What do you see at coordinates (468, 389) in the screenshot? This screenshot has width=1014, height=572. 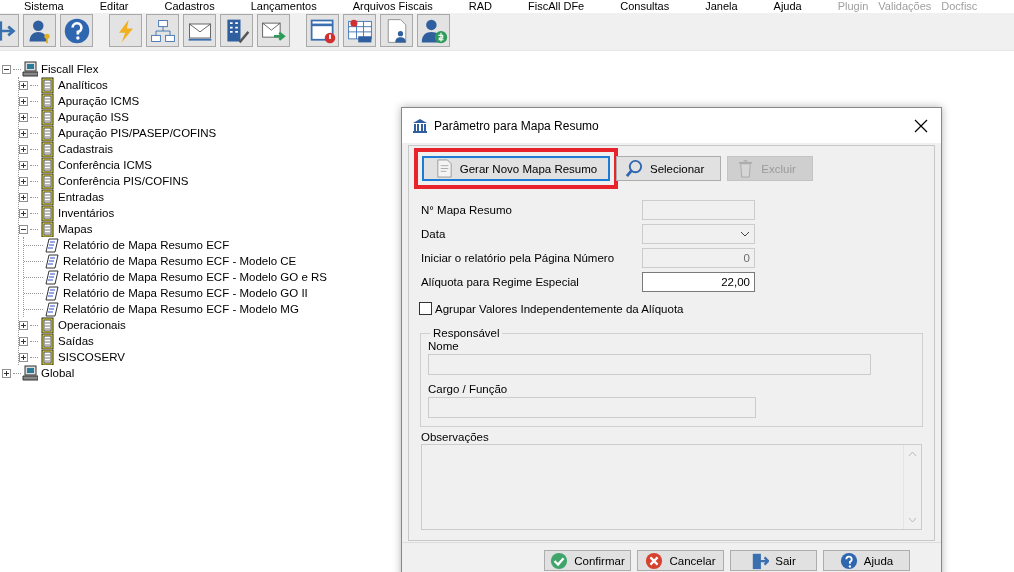 I see `field-label: Cargo / Função` at bounding box center [468, 389].